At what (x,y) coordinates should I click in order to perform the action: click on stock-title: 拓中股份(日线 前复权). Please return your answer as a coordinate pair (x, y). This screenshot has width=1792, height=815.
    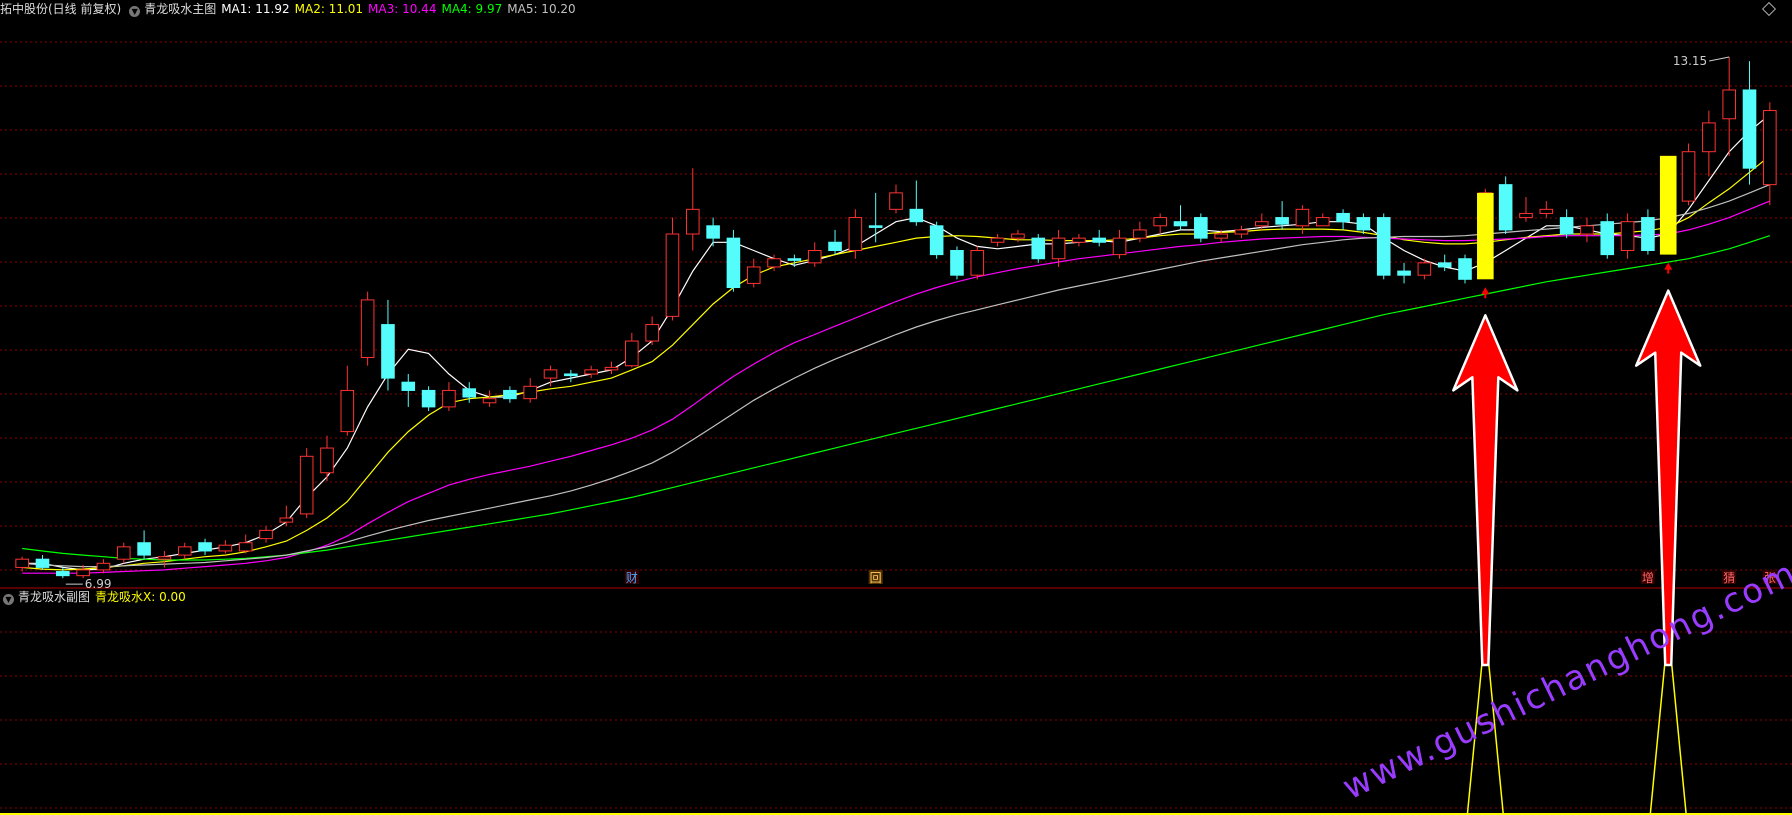
    Looking at the image, I should click on (60, 9).